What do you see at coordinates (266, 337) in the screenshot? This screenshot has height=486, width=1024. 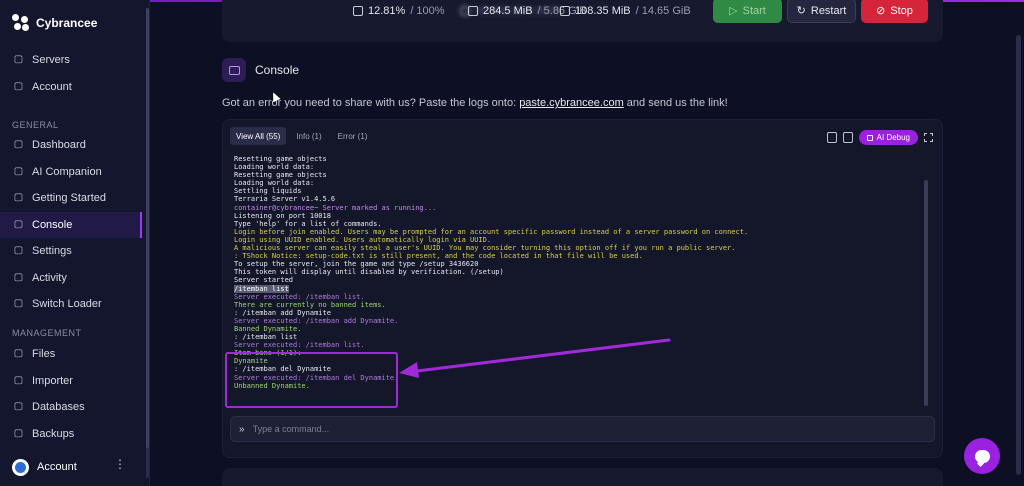 I see `log-line-text: : /itemban list` at bounding box center [266, 337].